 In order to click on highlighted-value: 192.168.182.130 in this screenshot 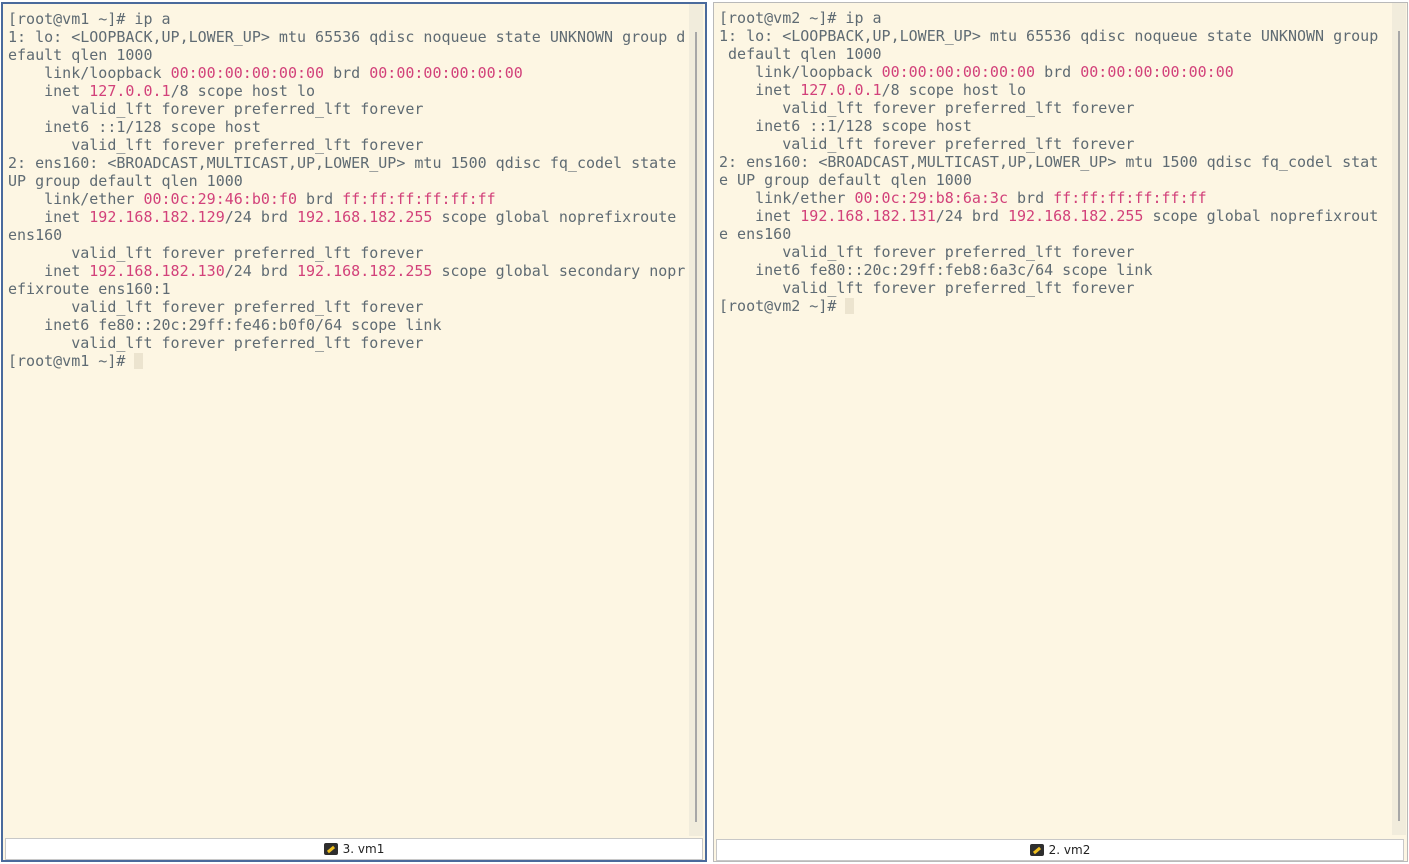, I will do `click(157, 271)`.